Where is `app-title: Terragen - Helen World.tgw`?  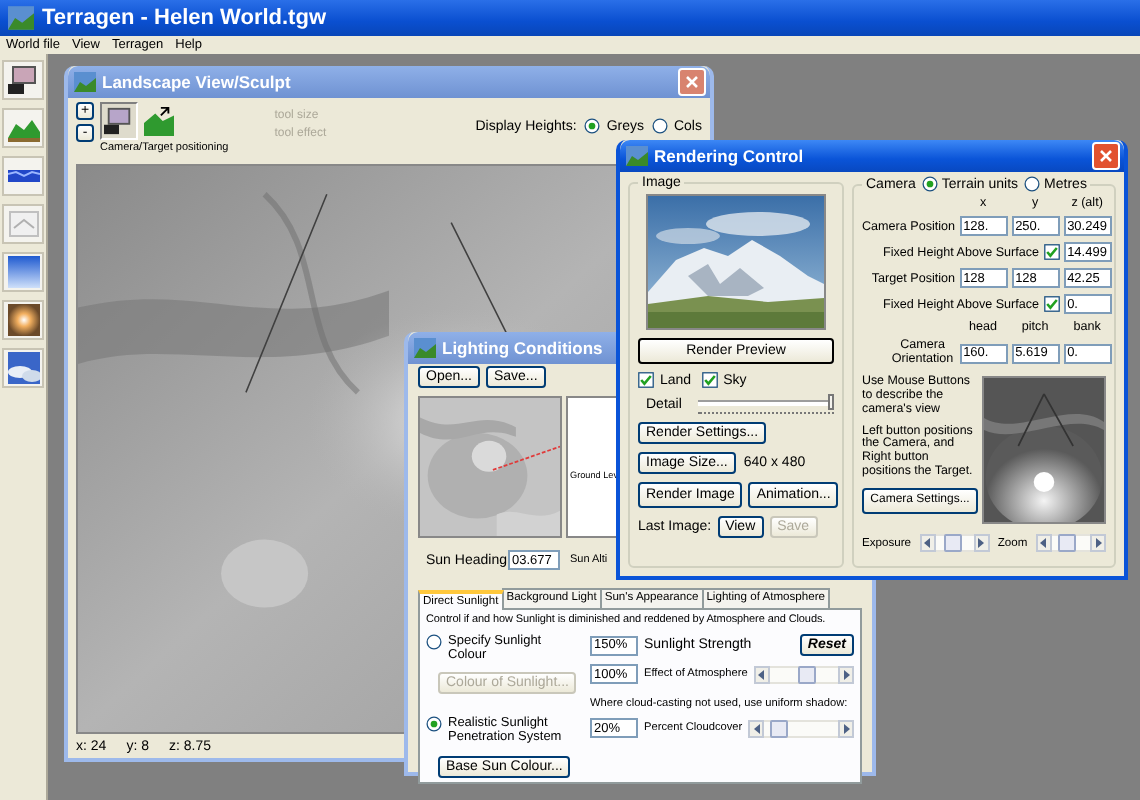 app-title: Terragen - Helen World.tgw is located at coordinates (184, 18).